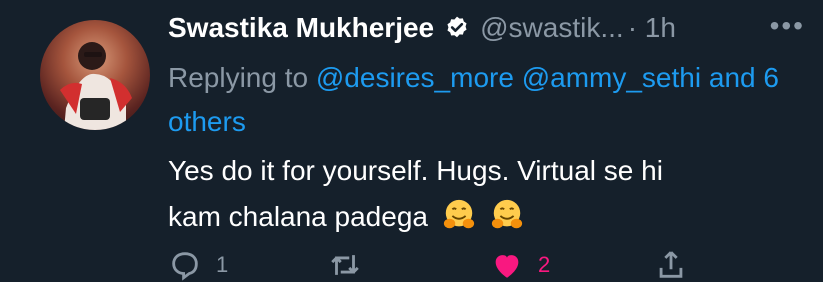 The height and width of the screenshot is (282, 823). What do you see at coordinates (544, 264) in the screenshot?
I see `like-count: 2` at bounding box center [544, 264].